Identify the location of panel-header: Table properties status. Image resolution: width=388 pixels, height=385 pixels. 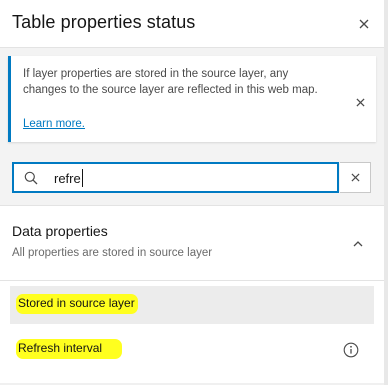
(192, 24).